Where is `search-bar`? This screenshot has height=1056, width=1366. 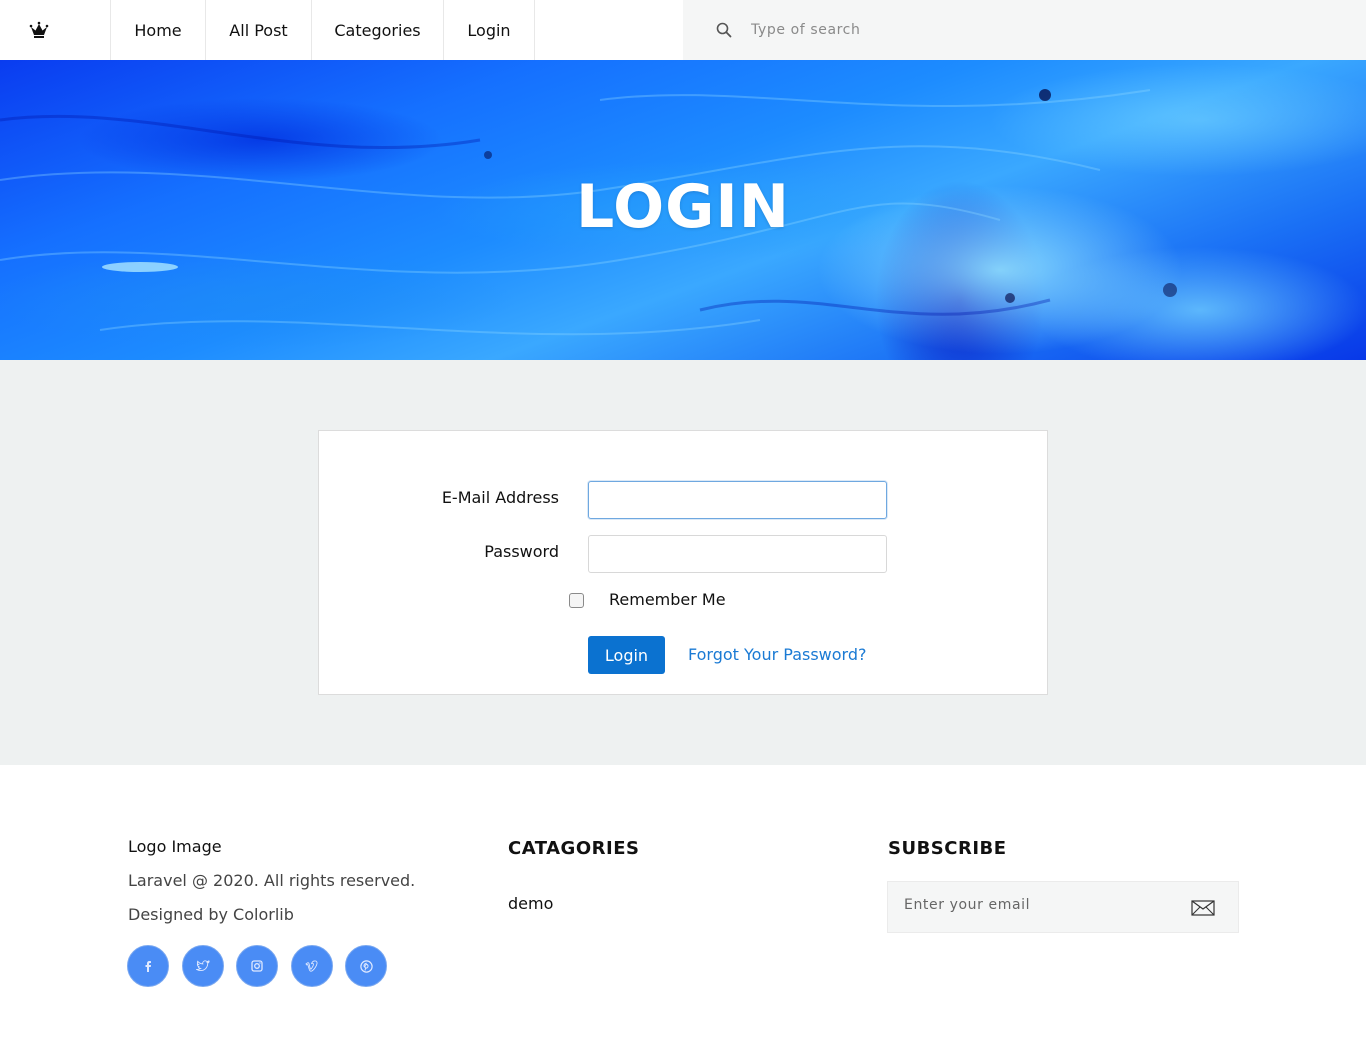
search-bar is located at coordinates (1024, 30).